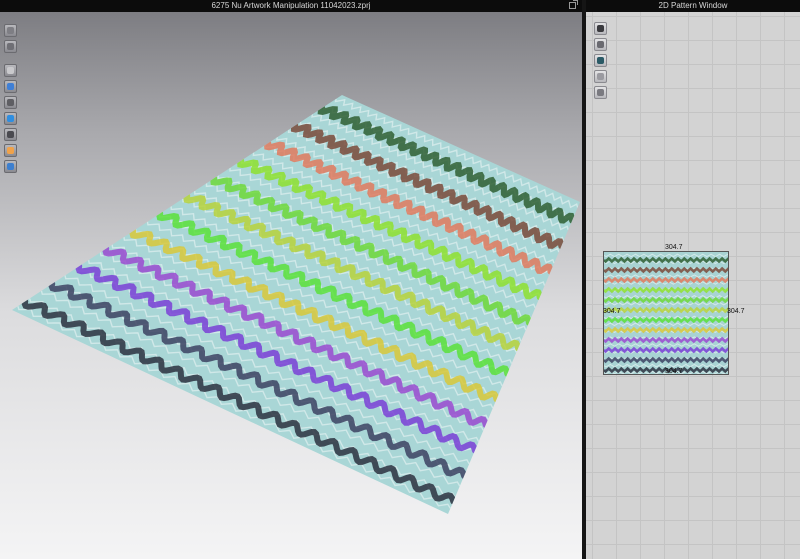 The width and height of the screenshot is (800, 559). I want to click on dimension-top-label: 304.7, so click(674, 247).